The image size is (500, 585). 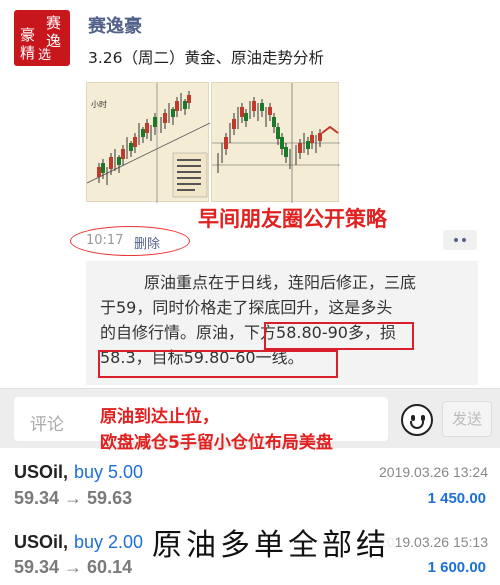 I want to click on avatar: 赛 逸 豪 精 选, so click(x=42, y=38).